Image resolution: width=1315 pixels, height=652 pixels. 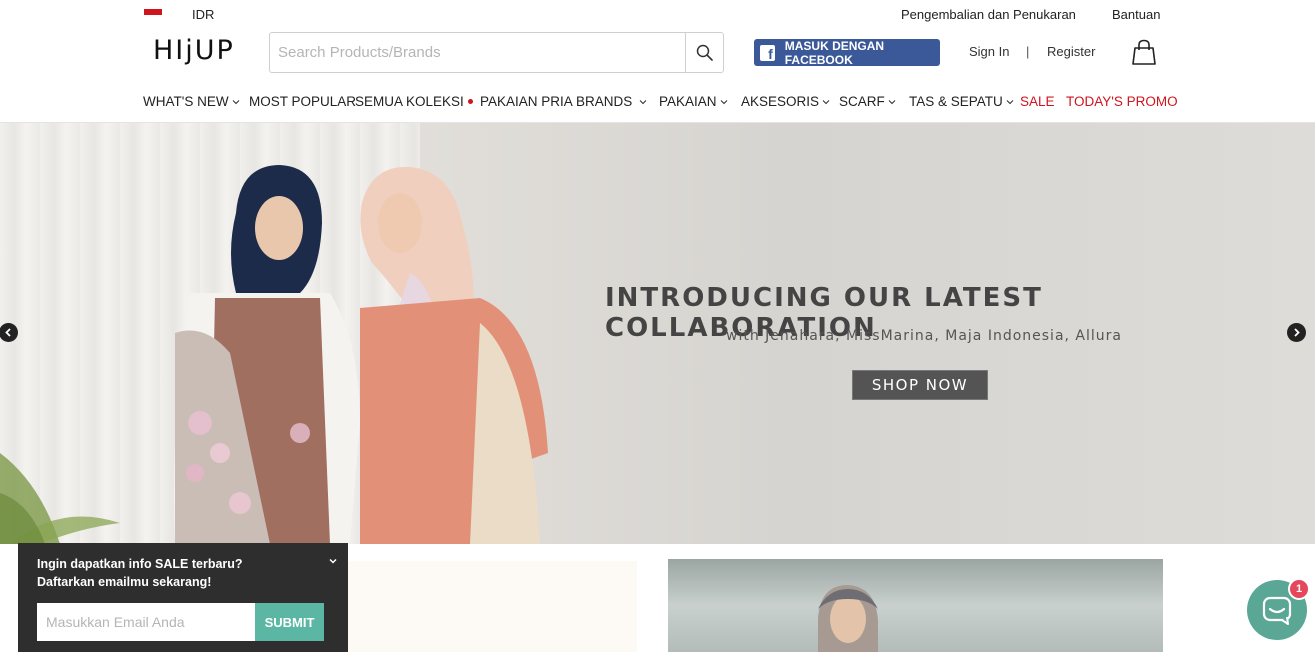 What do you see at coordinates (657, 15) in the screenshot?
I see `top-utility-bar: IDR Pengembalian dan Penukaran Bantuan` at bounding box center [657, 15].